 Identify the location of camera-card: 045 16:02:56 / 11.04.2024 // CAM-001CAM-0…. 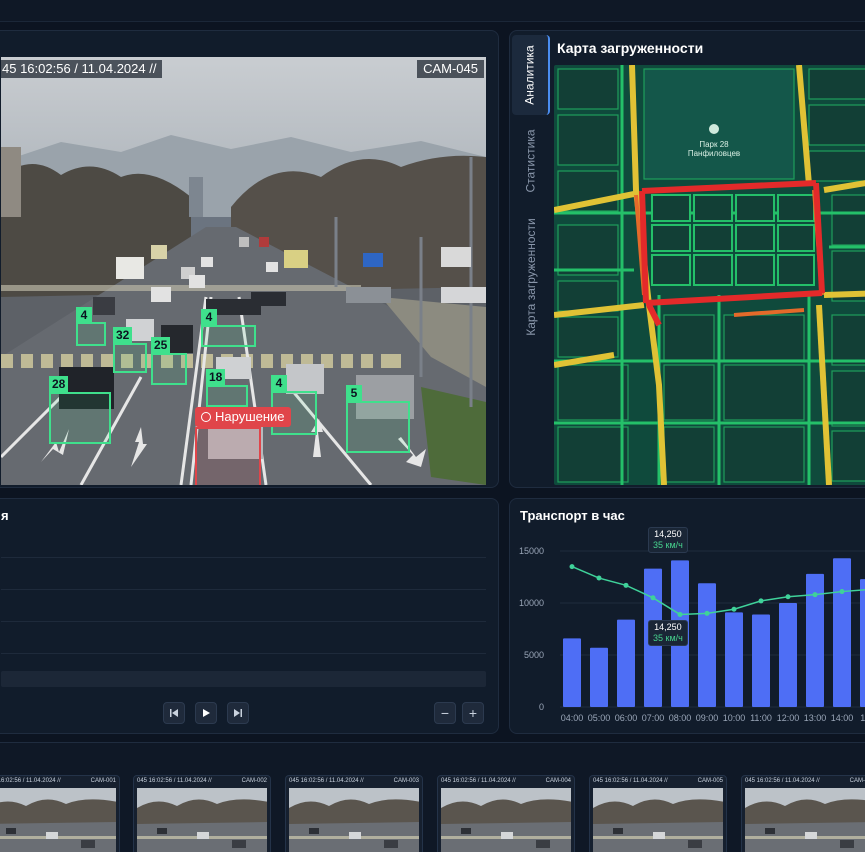
(60, 813).